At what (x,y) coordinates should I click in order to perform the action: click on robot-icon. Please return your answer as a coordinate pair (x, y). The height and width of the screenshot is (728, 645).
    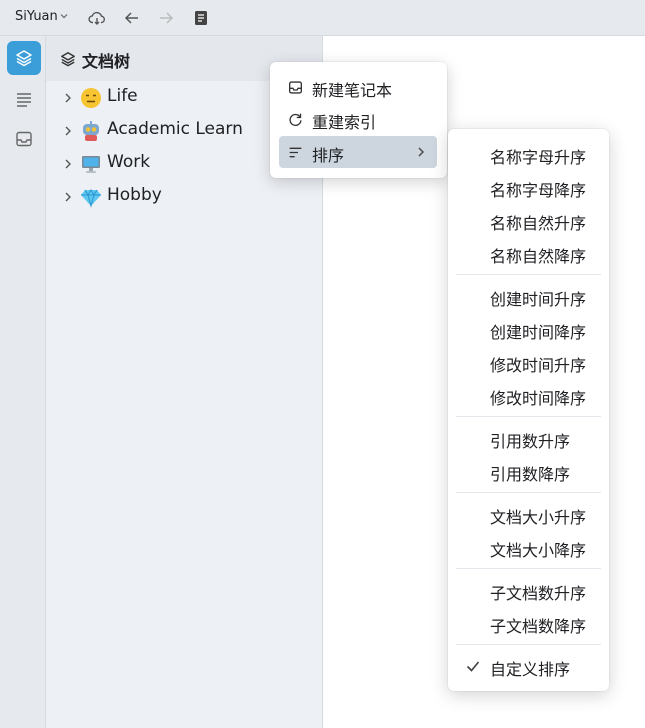
    Looking at the image, I should click on (91, 131).